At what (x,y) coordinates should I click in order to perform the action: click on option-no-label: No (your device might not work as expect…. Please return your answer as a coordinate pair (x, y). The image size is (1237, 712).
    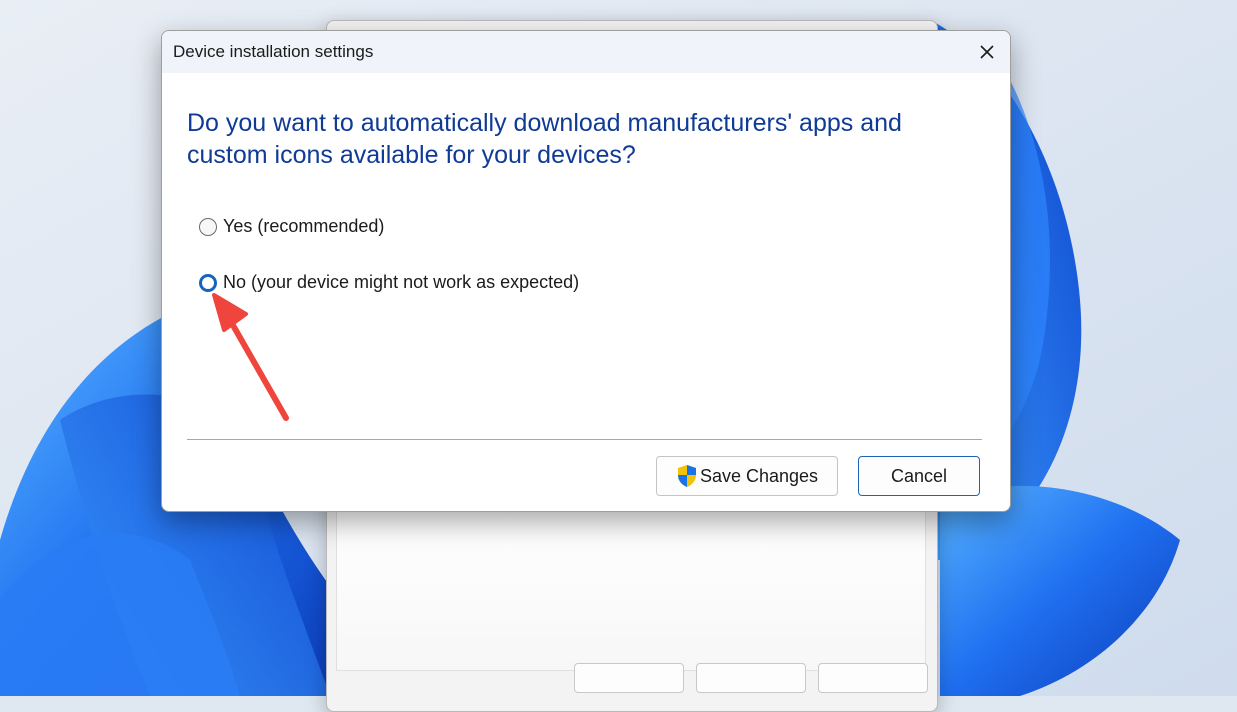
    Looking at the image, I should click on (401, 282).